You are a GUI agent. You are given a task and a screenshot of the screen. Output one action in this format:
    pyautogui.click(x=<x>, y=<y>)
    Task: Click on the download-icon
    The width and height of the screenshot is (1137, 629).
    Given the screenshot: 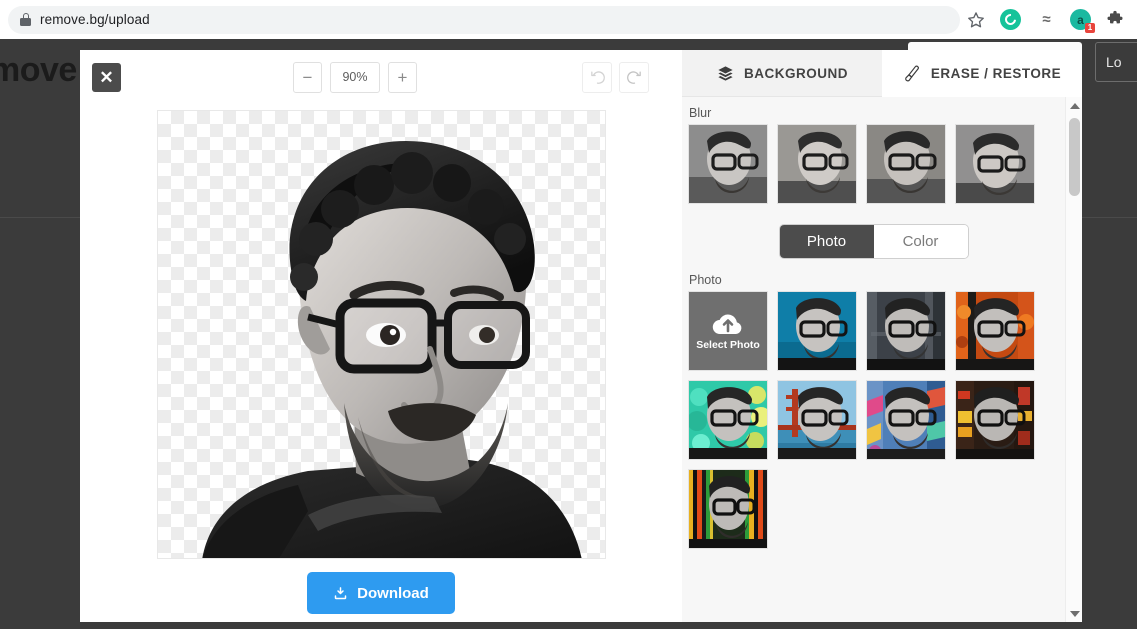 What is the action you would take?
    pyautogui.click(x=340, y=592)
    